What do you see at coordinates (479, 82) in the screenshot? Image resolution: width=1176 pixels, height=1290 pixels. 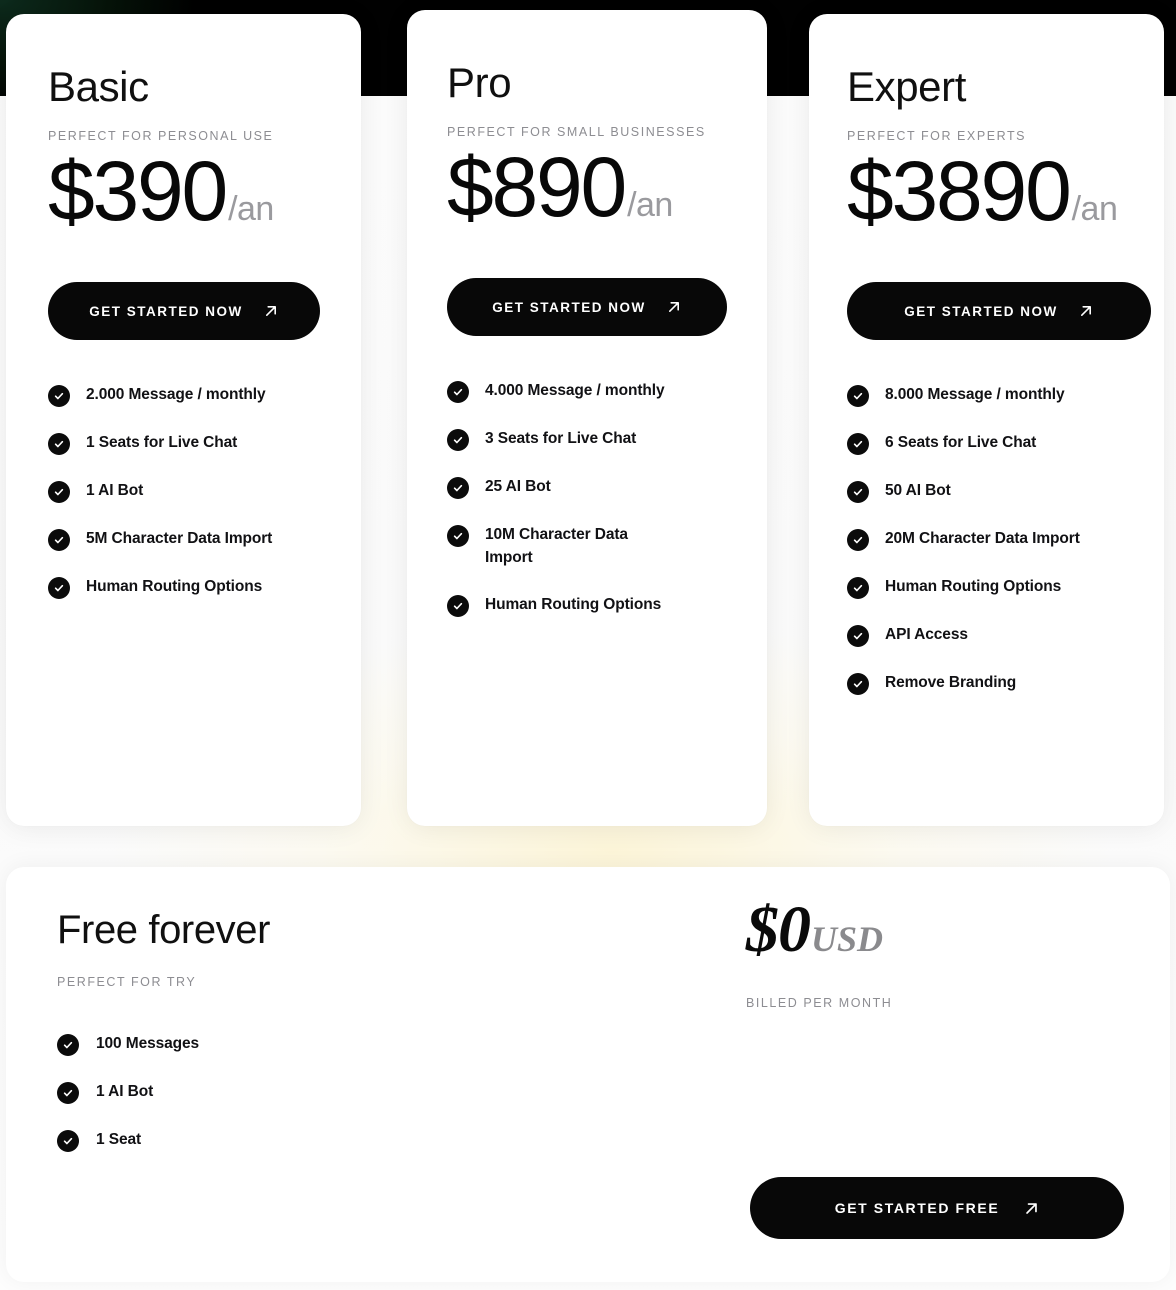 I see `plan-name: Pro` at bounding box center [479, 82].